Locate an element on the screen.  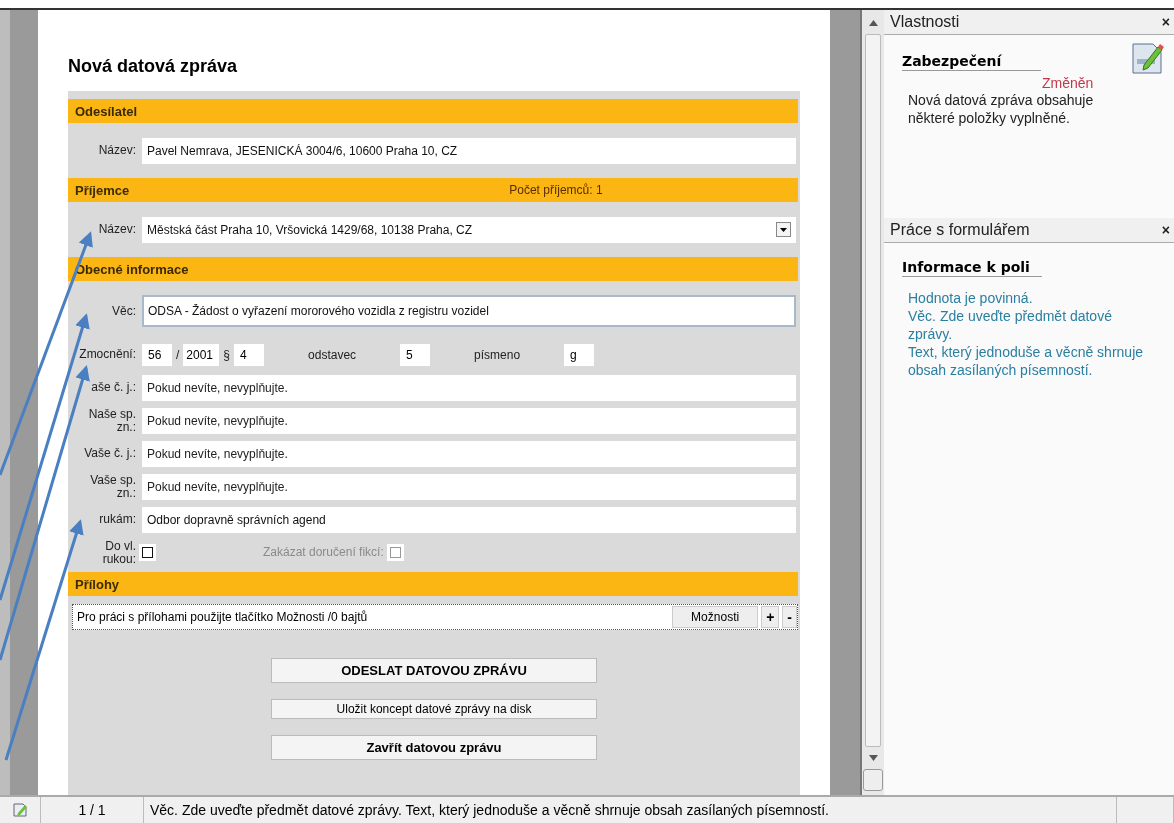
field-label: Vaše sp. zn.: is located at coordinates (112, 486).